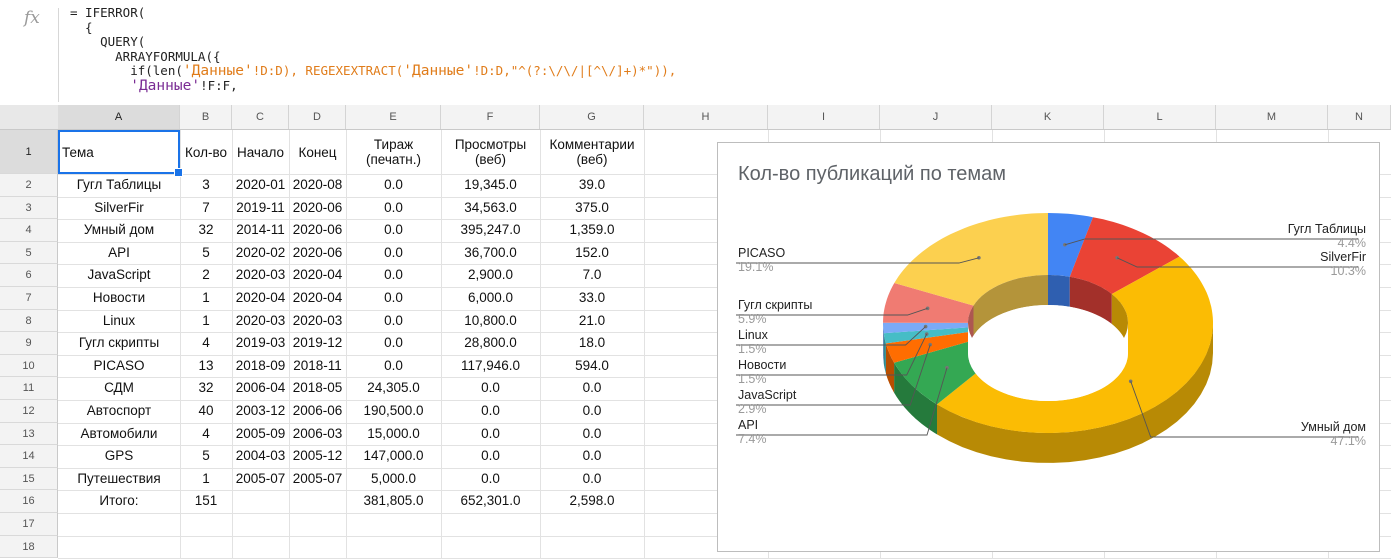 This screenshot has height=559, width=1391. I want to click on row-header-10: 10, so click(29, 366).